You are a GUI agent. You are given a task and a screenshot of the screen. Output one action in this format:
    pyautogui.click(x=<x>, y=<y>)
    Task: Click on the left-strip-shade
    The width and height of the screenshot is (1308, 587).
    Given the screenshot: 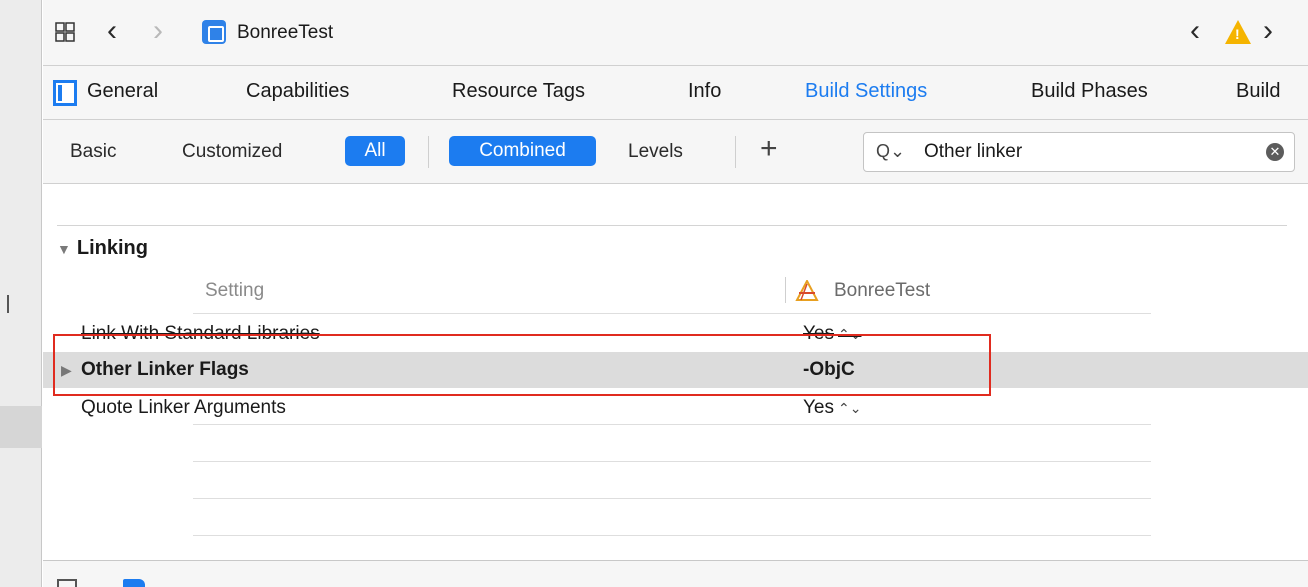 What is the action you would take?
    pyautogui.click(x=21, y=427)
    